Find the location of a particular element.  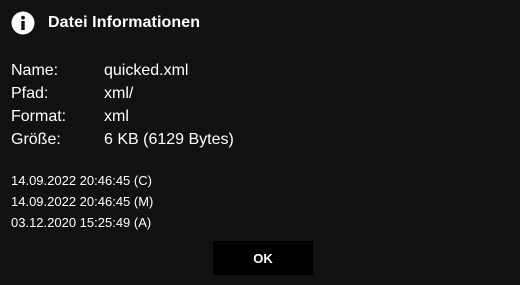

property-row-name: Name: quicked.xml is located at coordinates (122, 70).